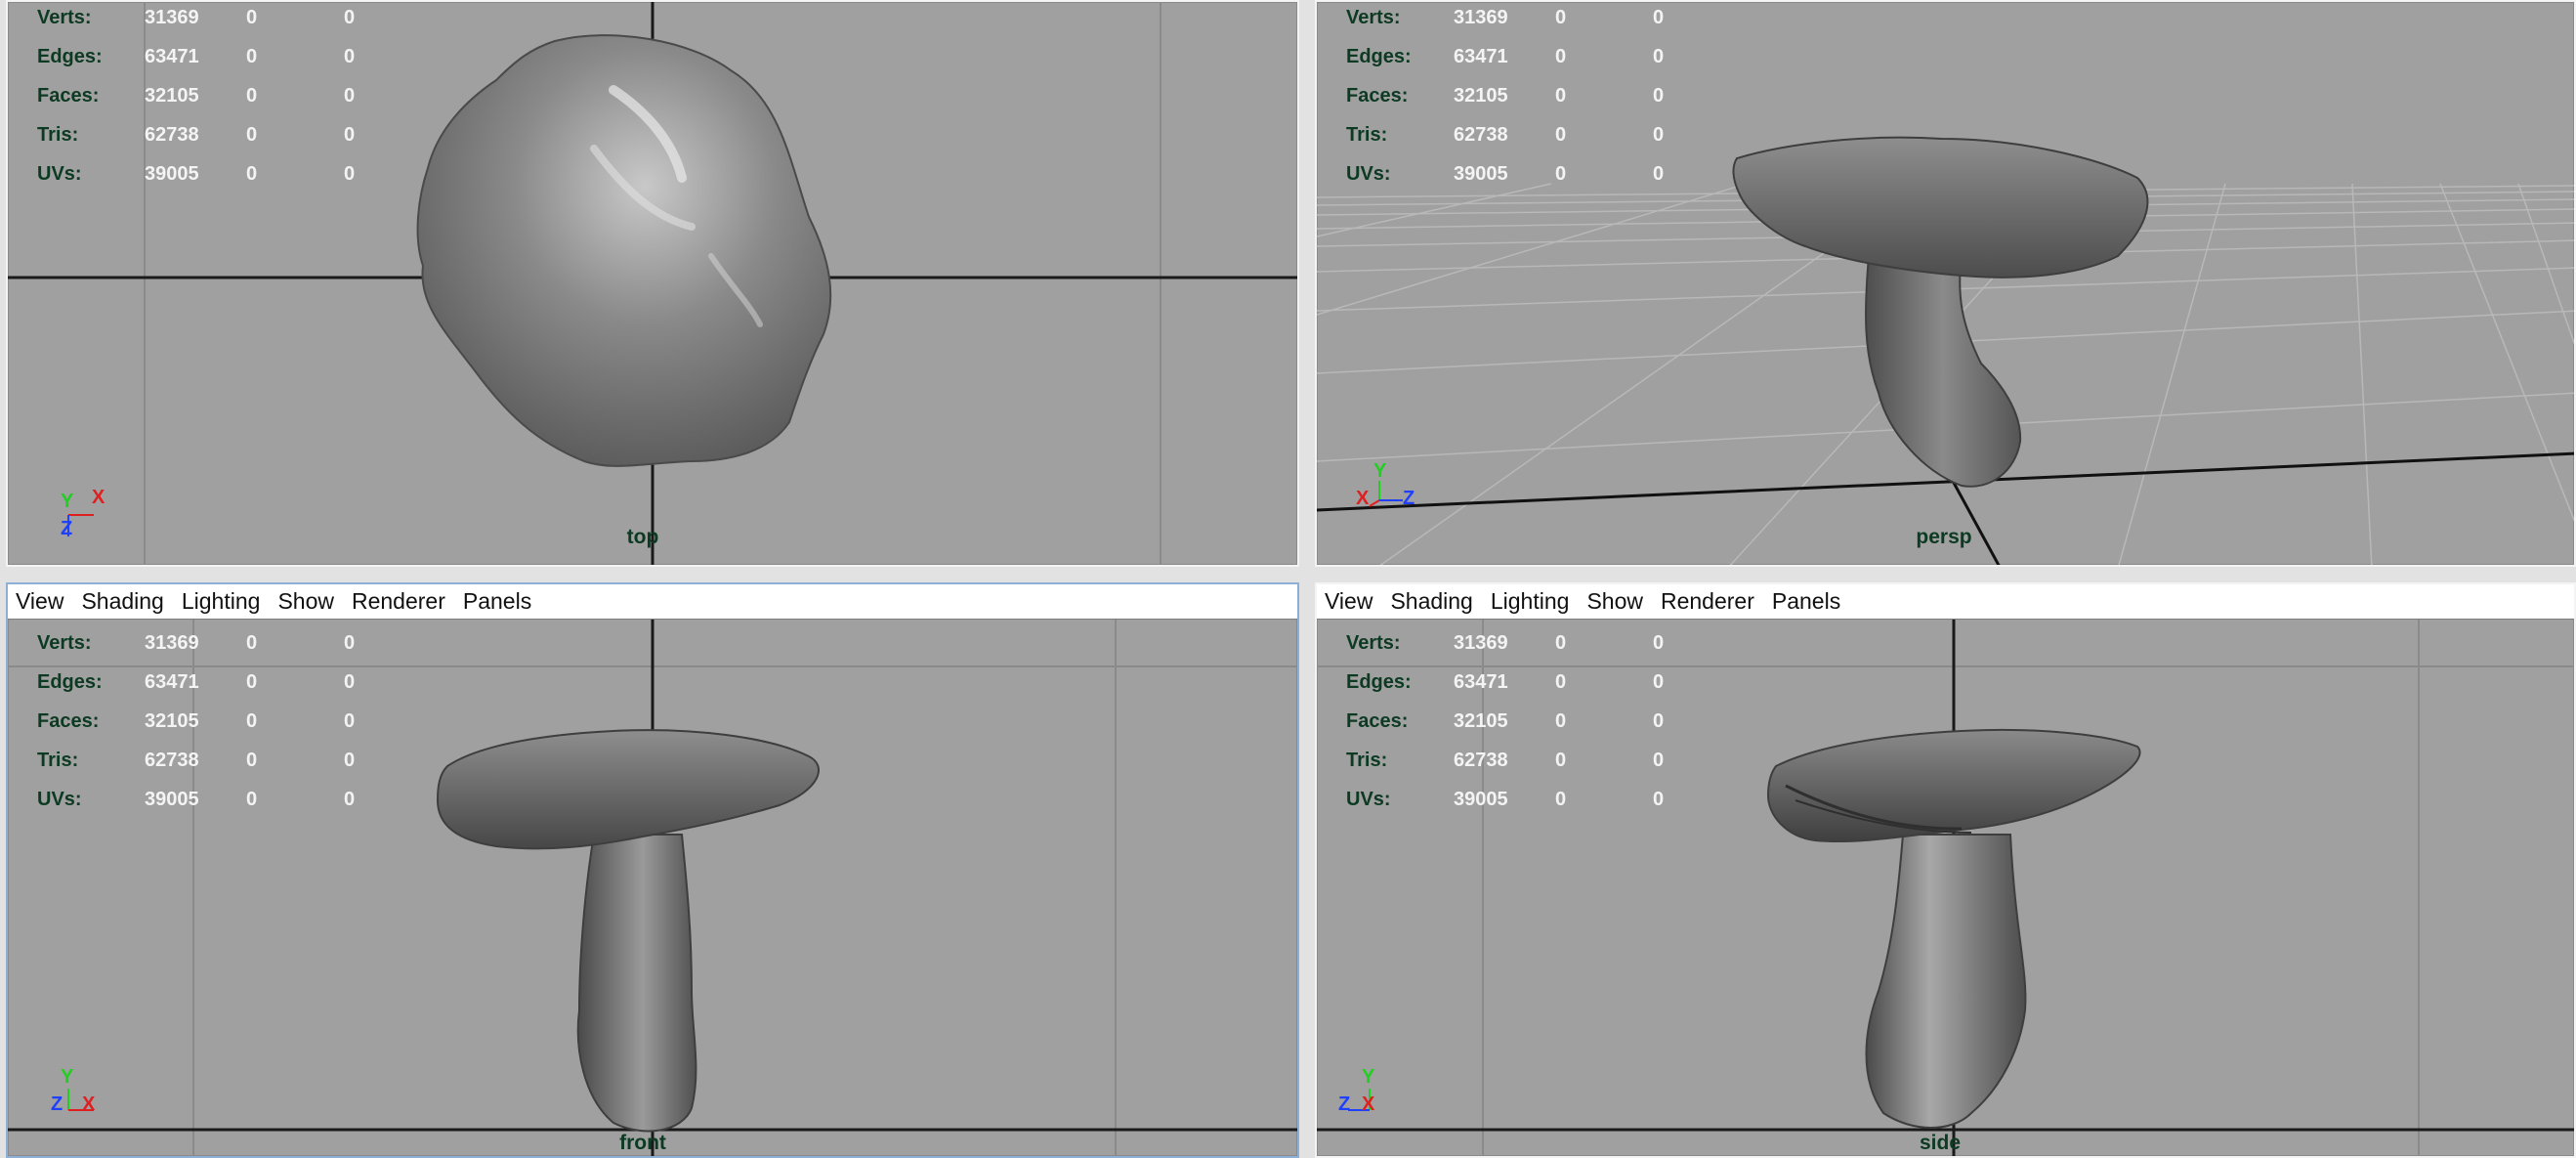 This screenshot has height=1158, width=2576. Describe the element at coordinates (1940, 208) in the screenshot. I see `mushroom-cap-persp` at that location.